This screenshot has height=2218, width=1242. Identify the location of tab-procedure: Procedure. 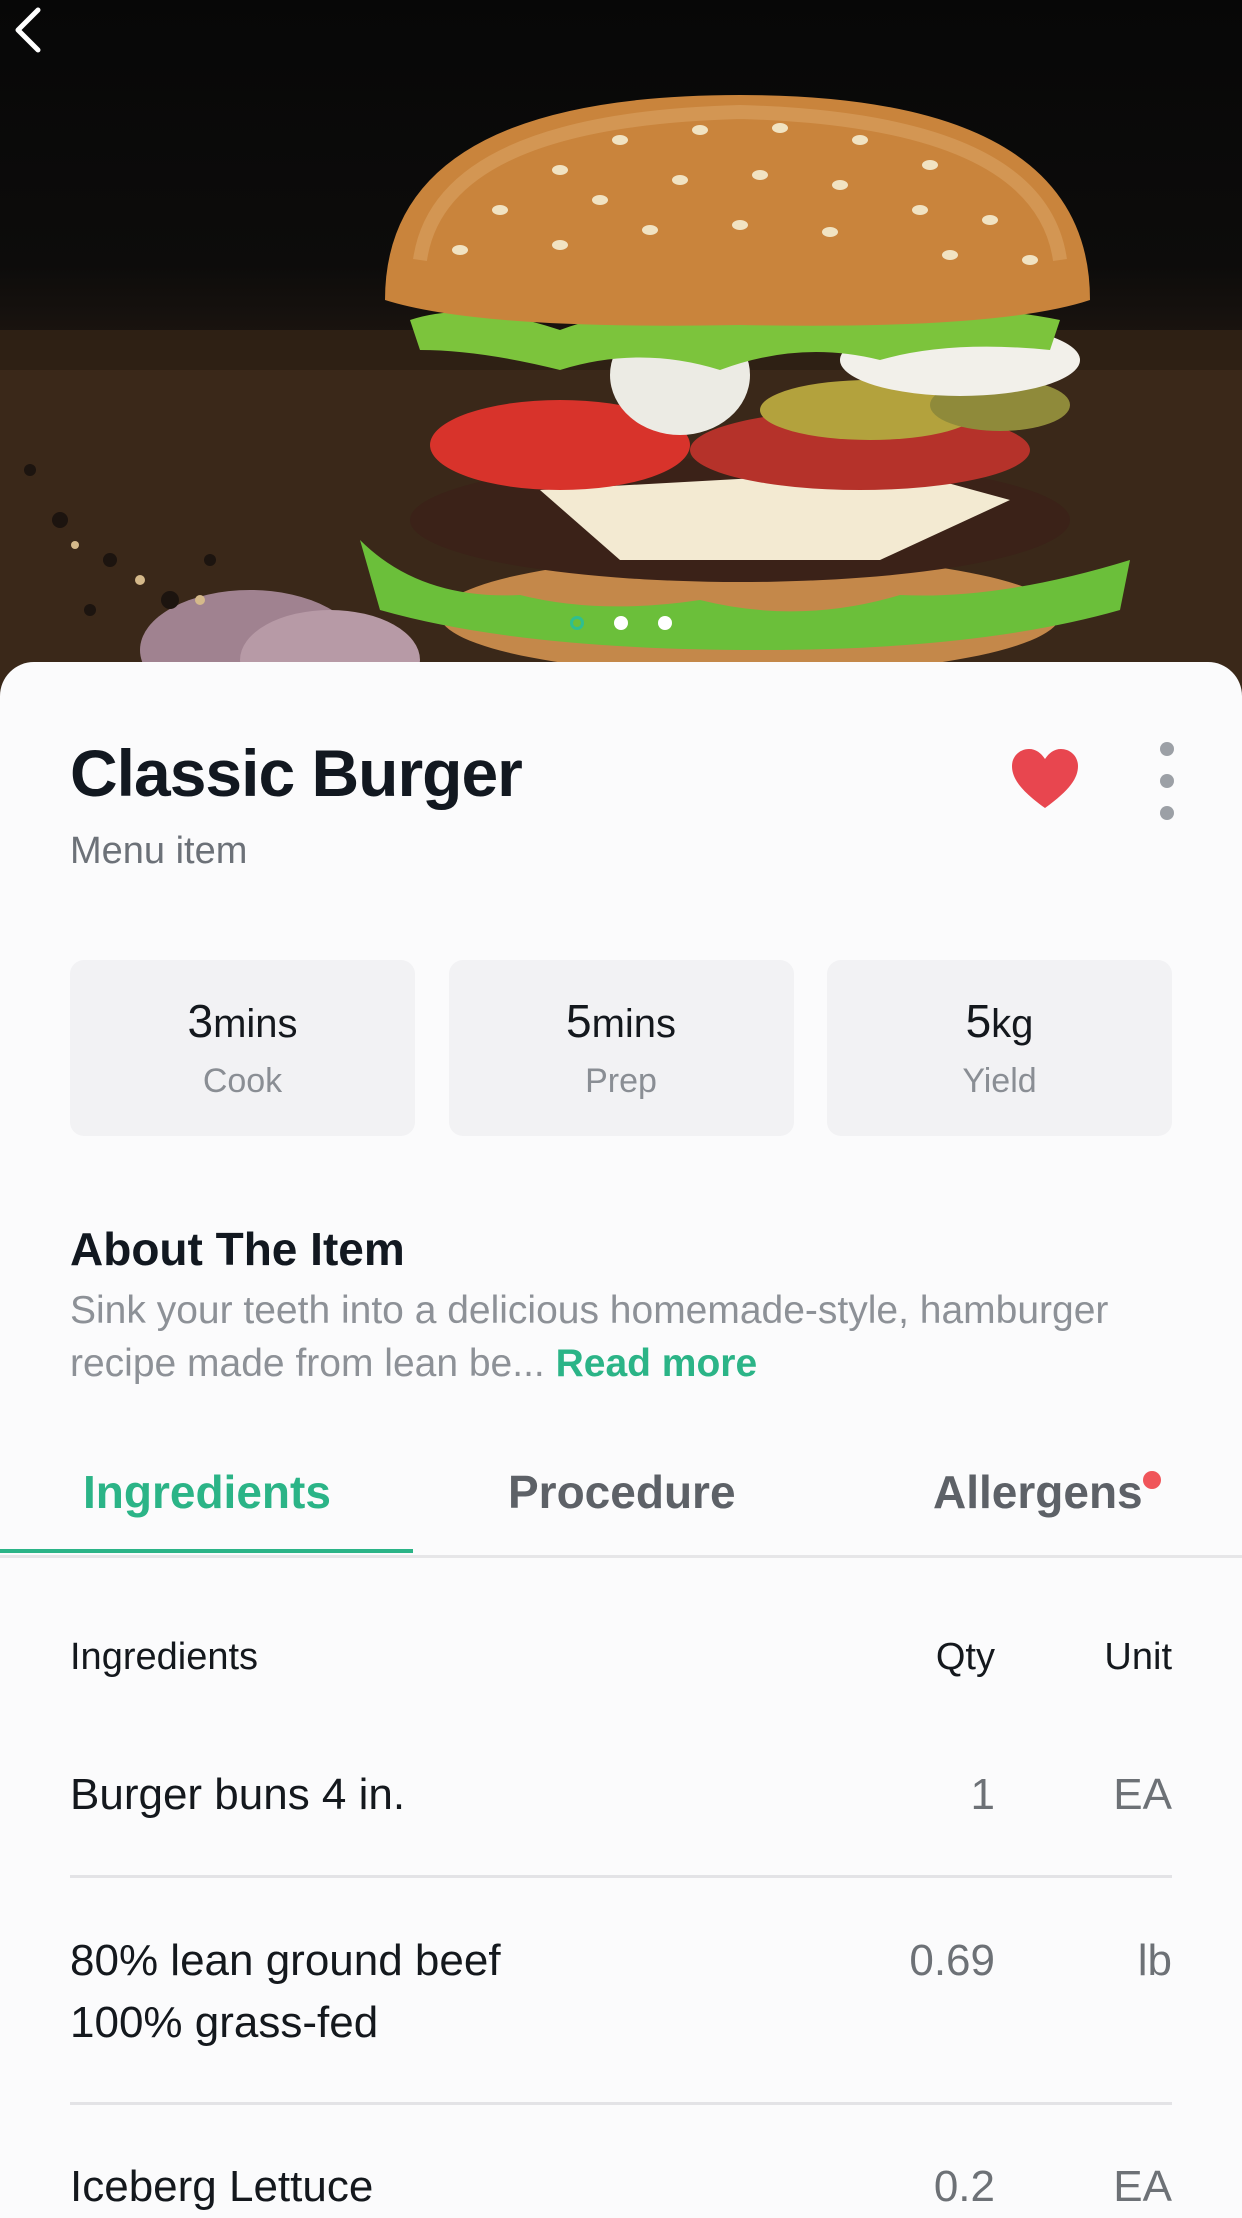
(622, 1492).